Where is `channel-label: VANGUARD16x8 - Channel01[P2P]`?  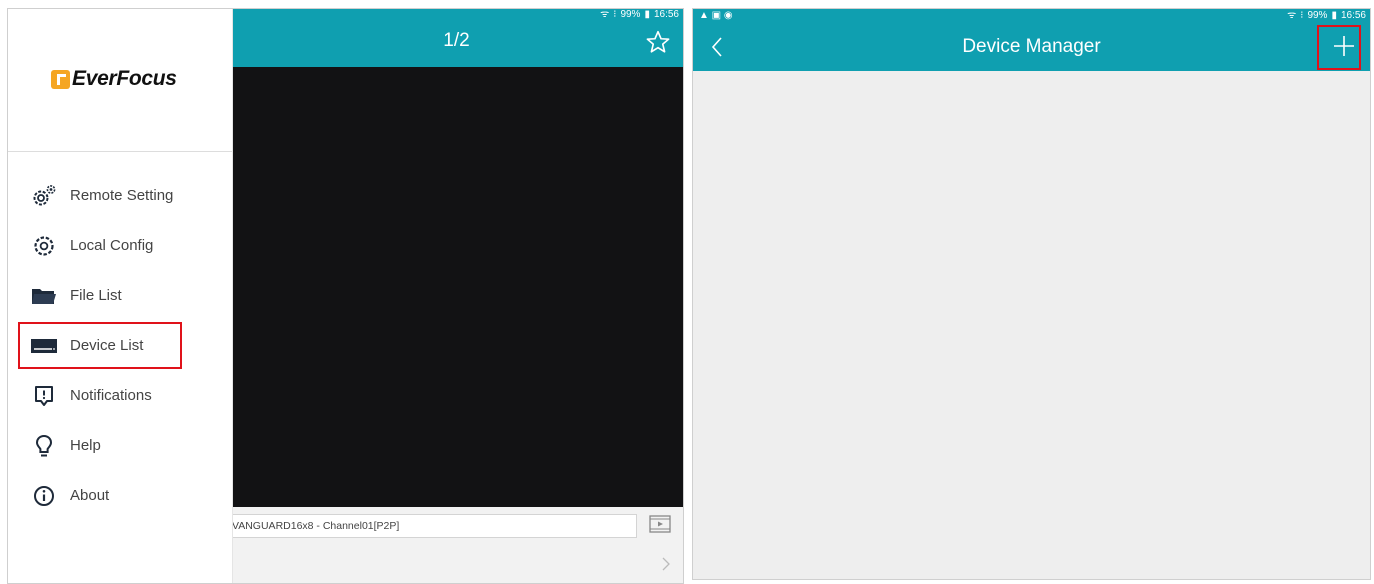 channel-label: VANGUARD16x8 - Channel01[P2P] is located at coordinates (434, 526).